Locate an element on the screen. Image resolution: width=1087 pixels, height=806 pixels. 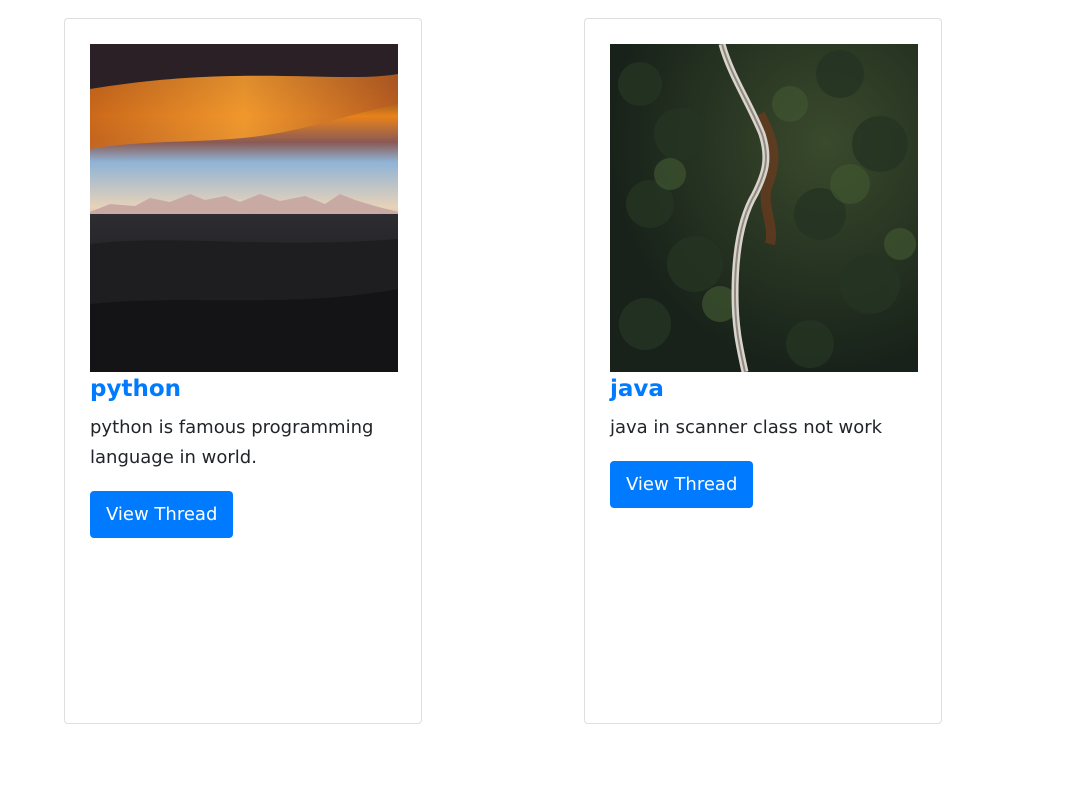
thread-title: python is located at coordinates (244, 392).